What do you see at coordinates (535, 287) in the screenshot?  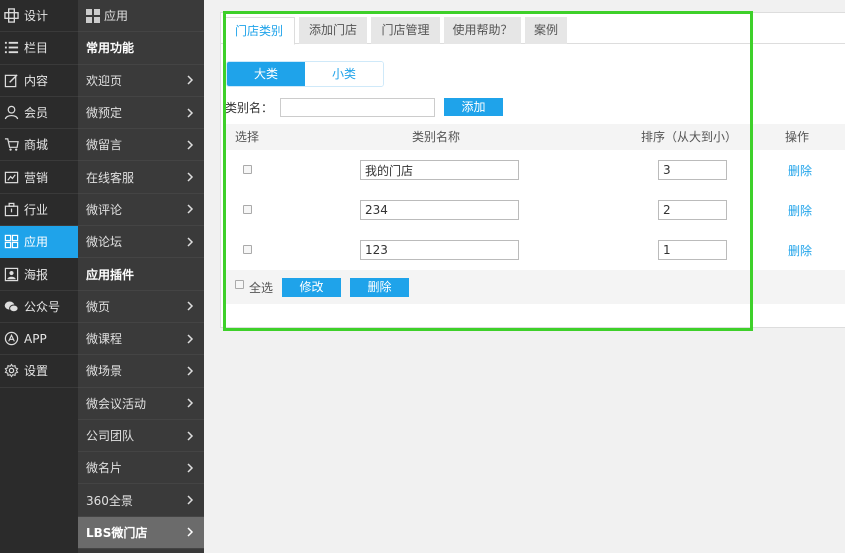 I see `table-footer: 全选 修改 删除` at bounding box center [535, 287].